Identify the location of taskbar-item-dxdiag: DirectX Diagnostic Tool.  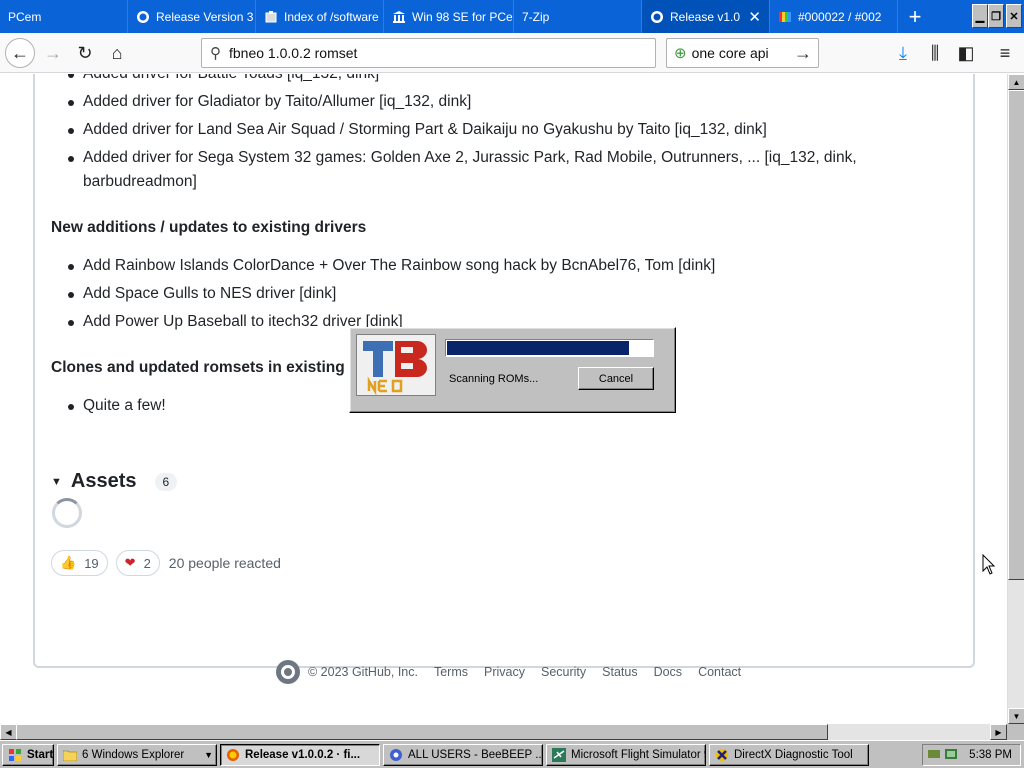
(789, 755).